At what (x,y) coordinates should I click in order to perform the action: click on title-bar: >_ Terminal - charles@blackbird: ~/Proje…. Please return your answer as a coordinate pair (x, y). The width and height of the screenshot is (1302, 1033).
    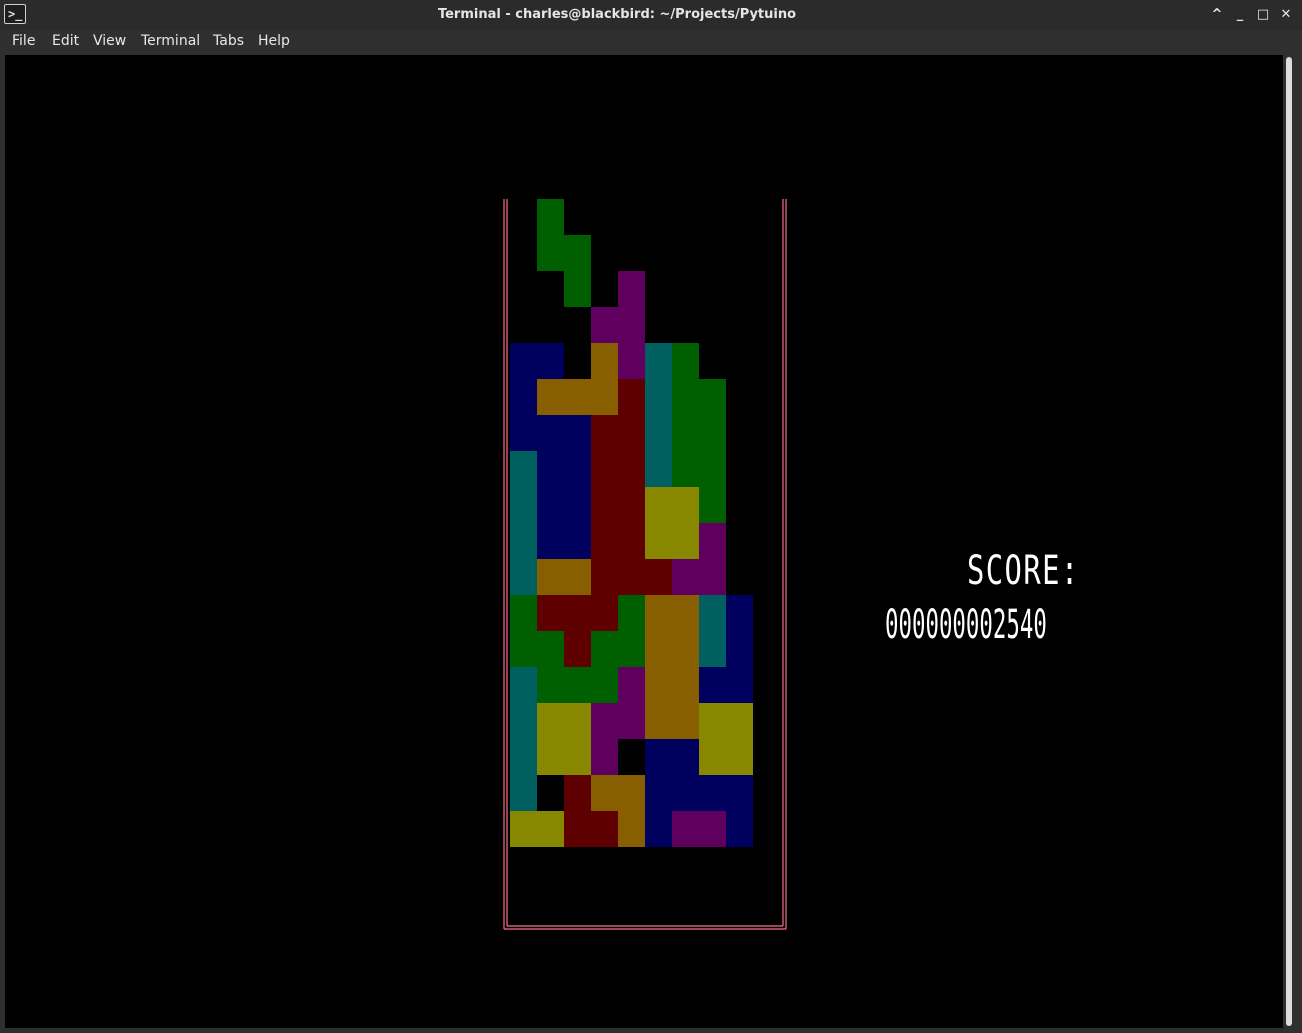
    Looking at the image, I should click on (651, 15).